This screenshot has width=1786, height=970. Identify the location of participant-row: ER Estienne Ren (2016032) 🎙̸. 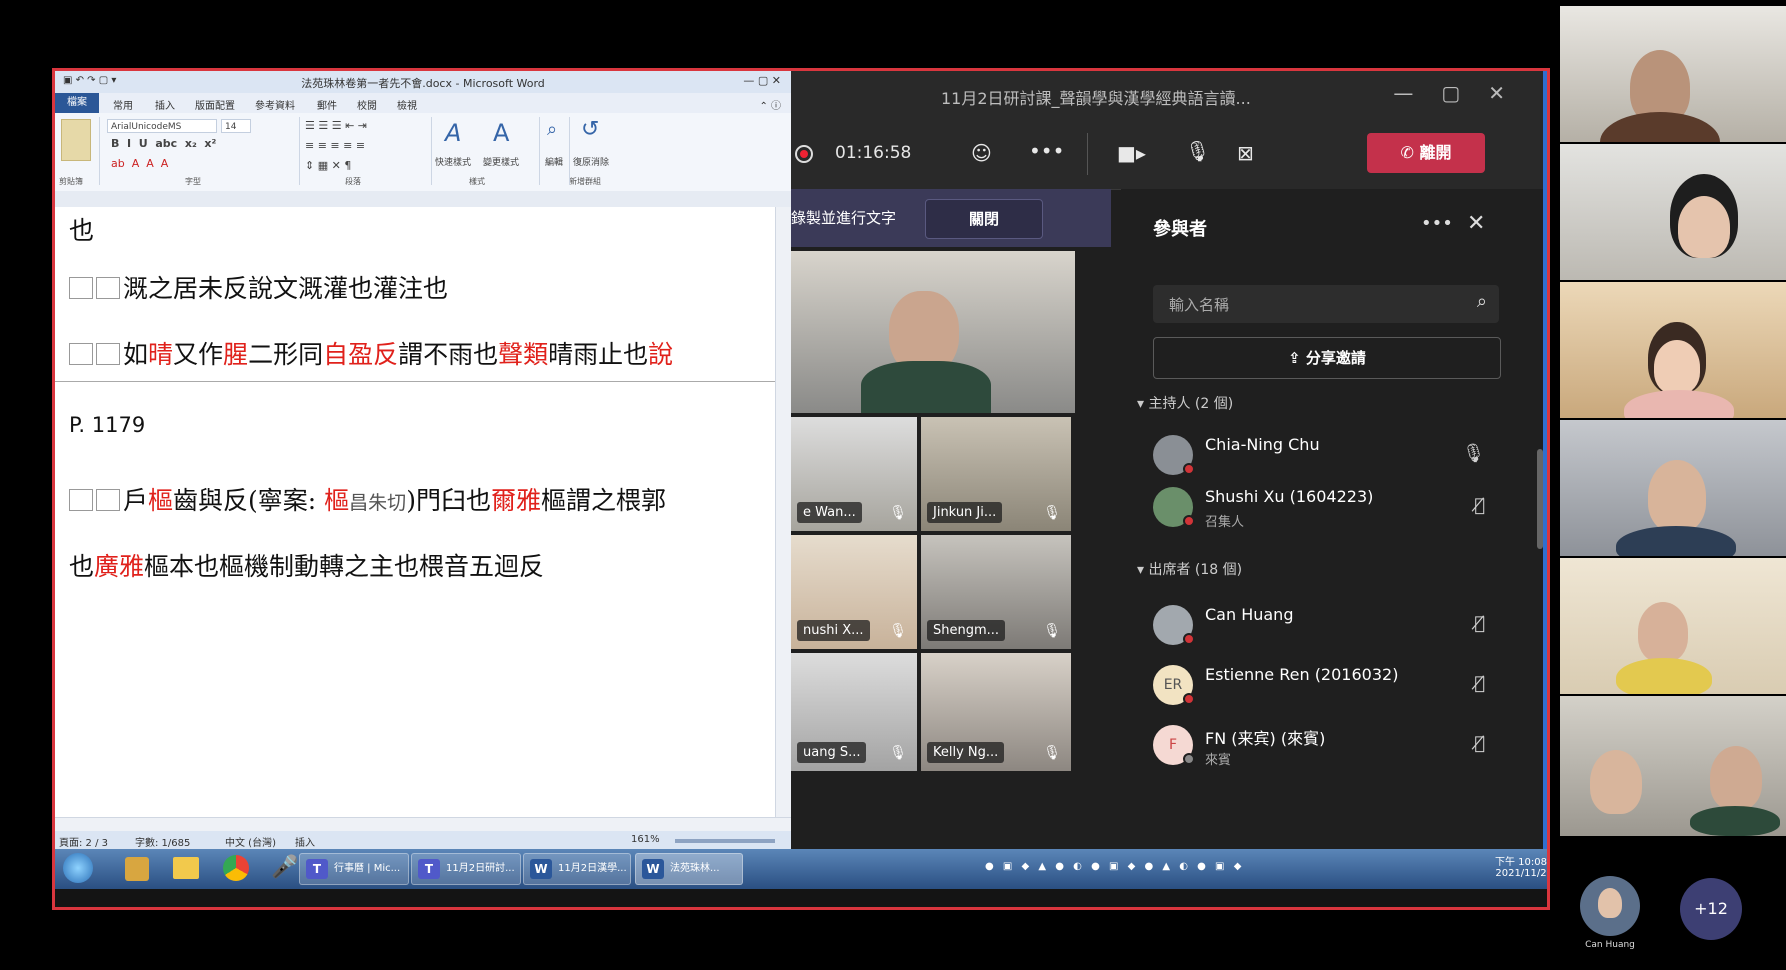
(1326, 686).